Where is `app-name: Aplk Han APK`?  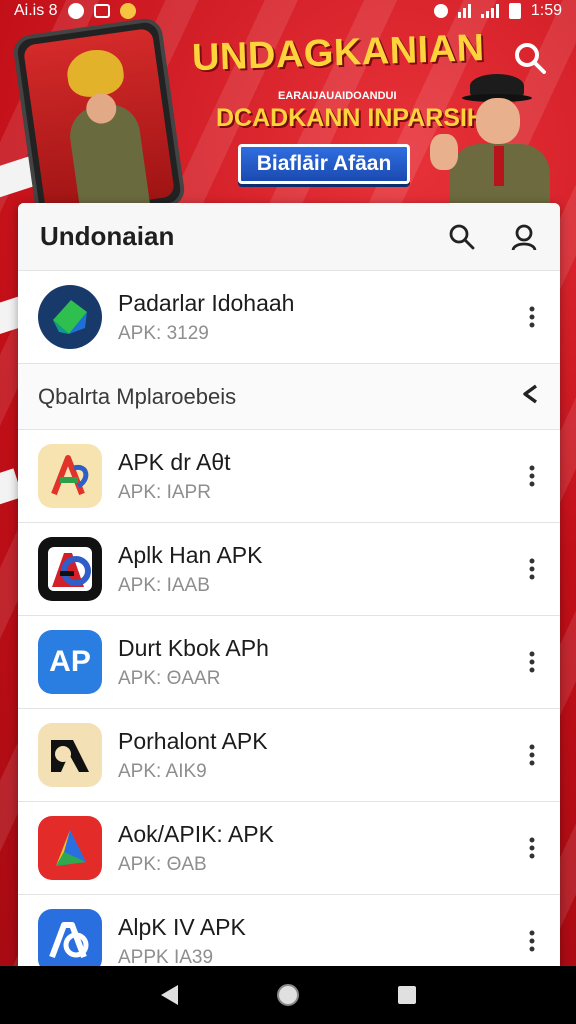
app-name: Aplk Han APK is located at coordinates (190, 554).